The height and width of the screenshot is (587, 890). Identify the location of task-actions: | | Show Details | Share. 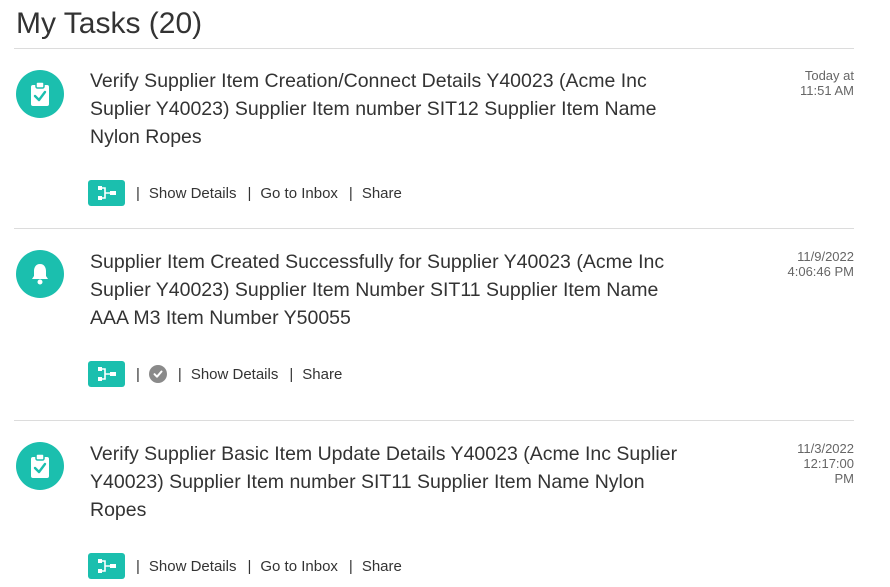
(215, 374).